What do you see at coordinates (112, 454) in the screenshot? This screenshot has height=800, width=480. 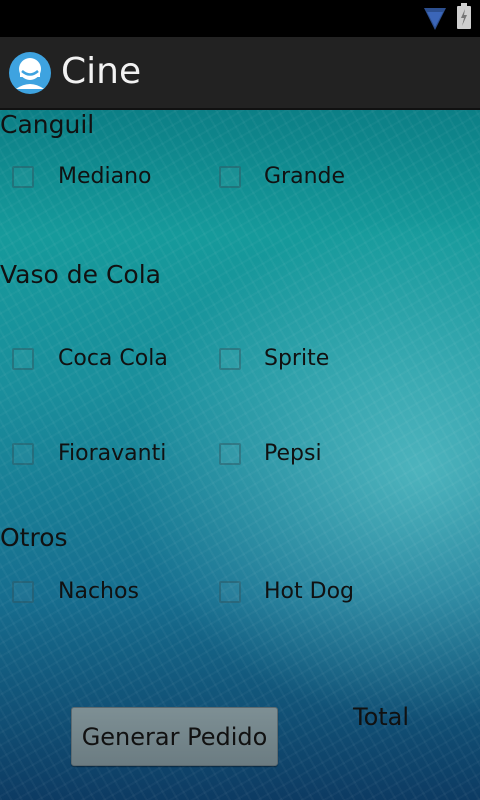 I see `checkbox-label-fioravanti: Fioravanti` at bounding box center [112, 454].